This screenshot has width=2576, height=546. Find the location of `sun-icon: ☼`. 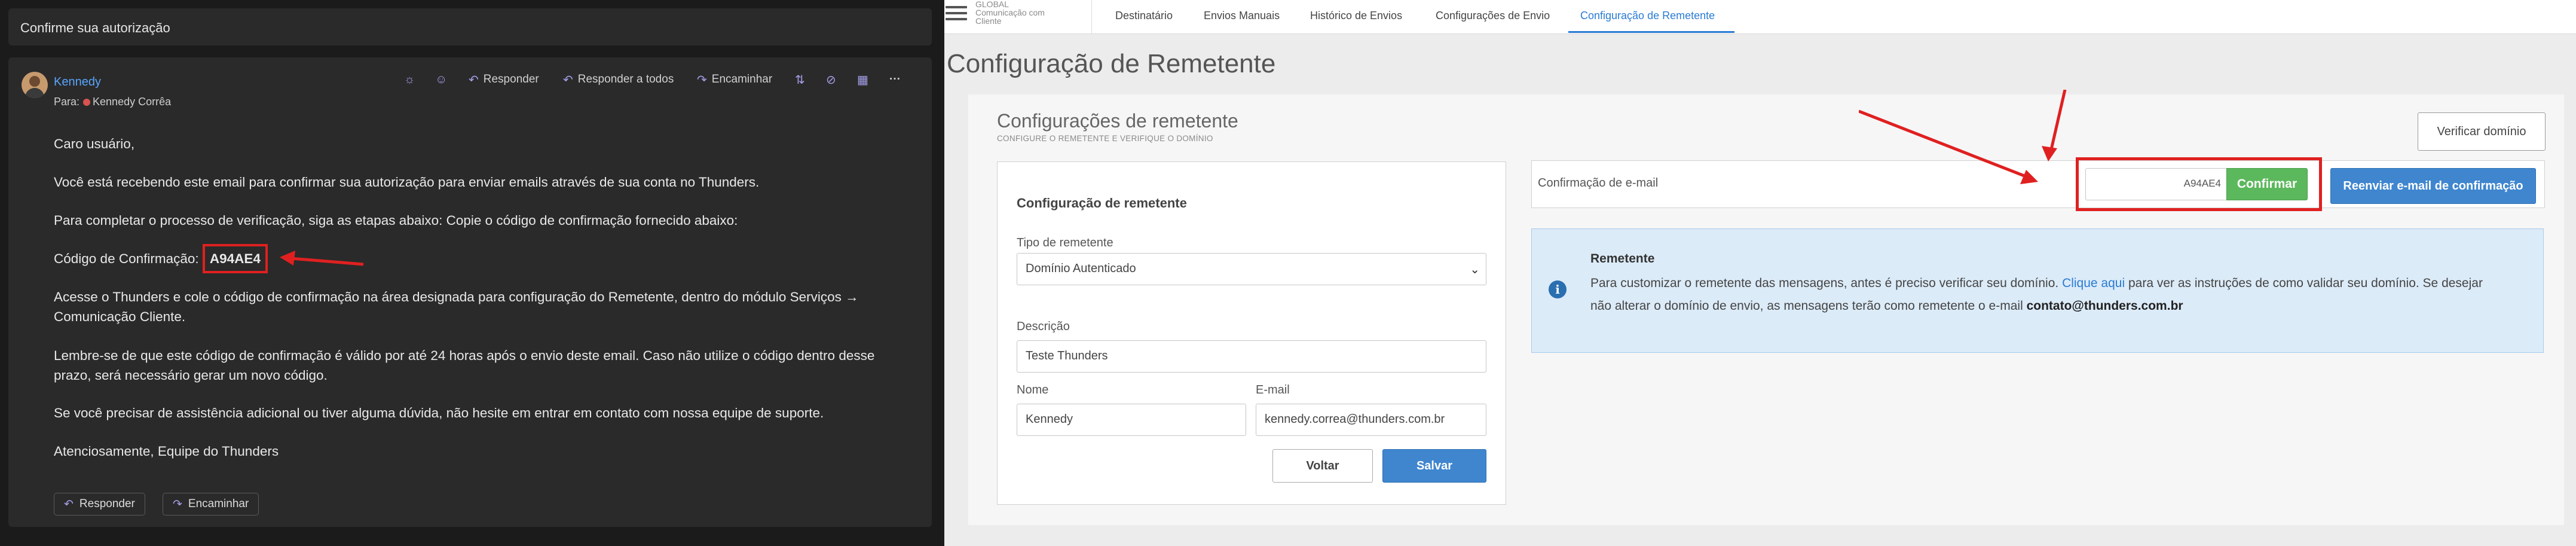

sun-icon: ☼ is located at coordinates (409, 80).